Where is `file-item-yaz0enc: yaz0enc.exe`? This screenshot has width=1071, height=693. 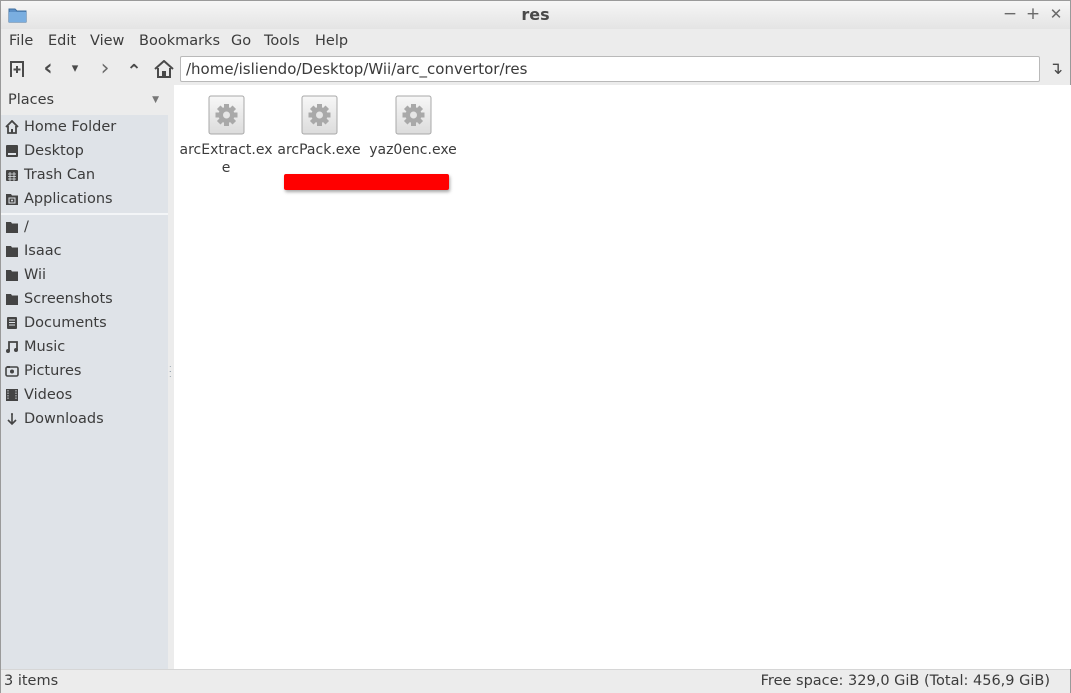 file-item-yaz0enc: yaz0enc.exe is located at coordinates (413, 127).